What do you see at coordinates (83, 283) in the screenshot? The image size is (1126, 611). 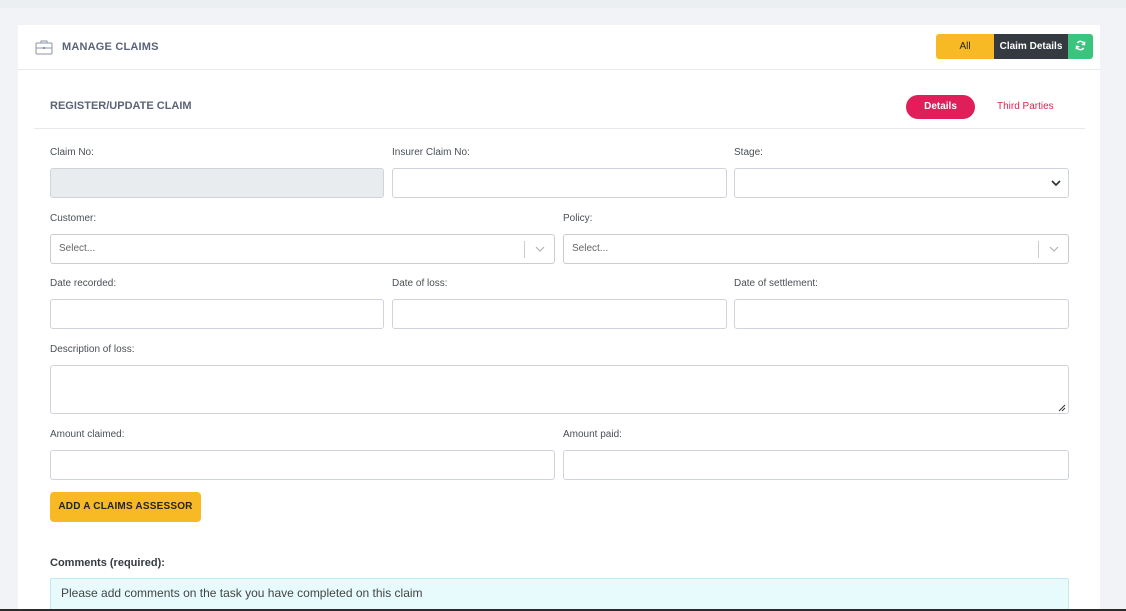 I see `date-recorded-label: Date recorded:` at bounding box center [83, 283].